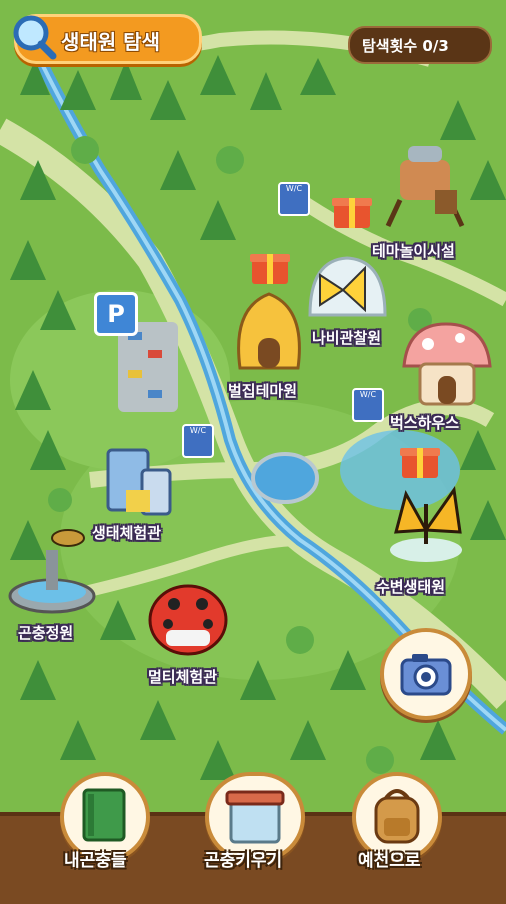 The height and width of the screenshot is (904, 506). Describe the element at coordinates (52, 571) in the screenshot. I see `fountain-icon` at that location.